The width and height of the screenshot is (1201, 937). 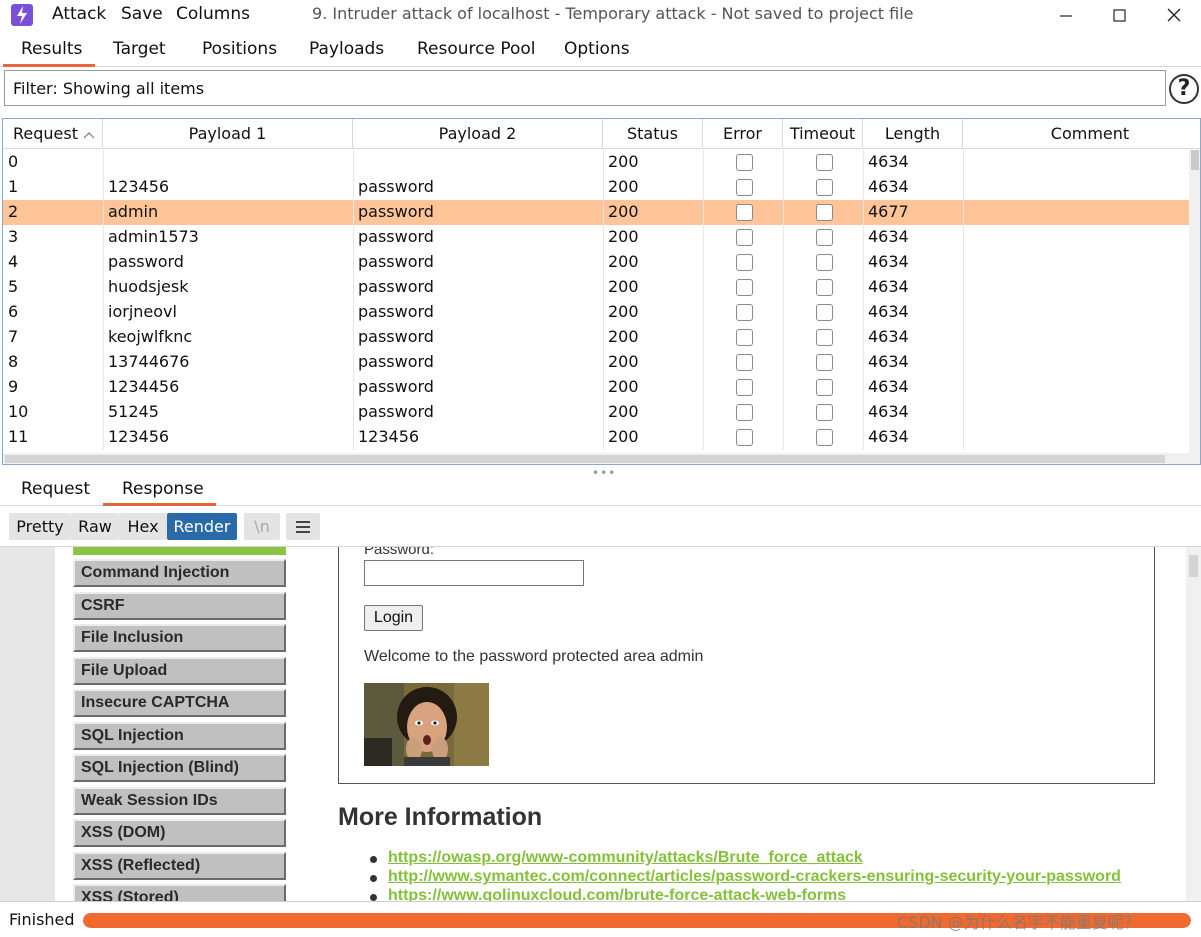 What do you see at coordinates (478, 134) in the screenshot?
I see `col-payload-2: Payload 2` at bounding box center [478, 134].